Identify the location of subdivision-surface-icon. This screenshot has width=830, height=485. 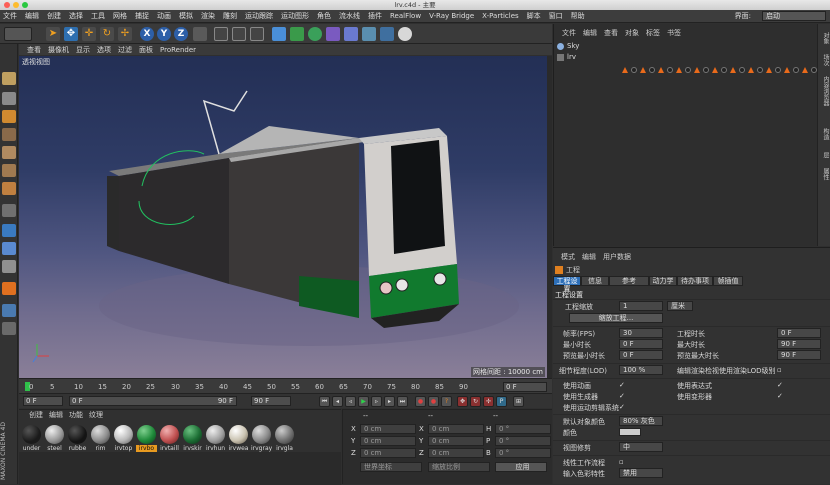
(315, 34).